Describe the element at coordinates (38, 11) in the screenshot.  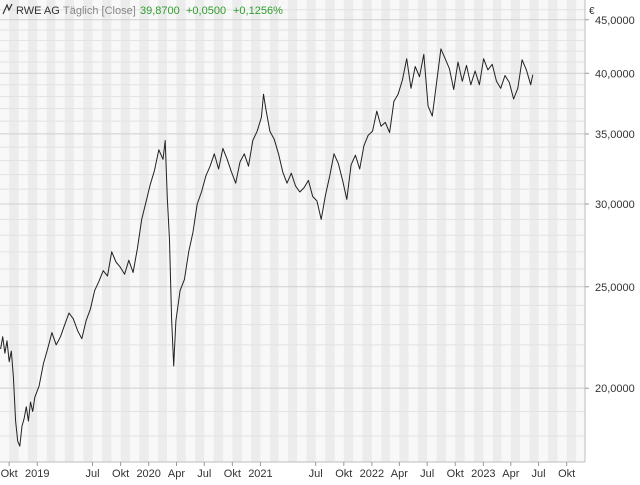
I see `instrument-name: RWE AG` at that location.